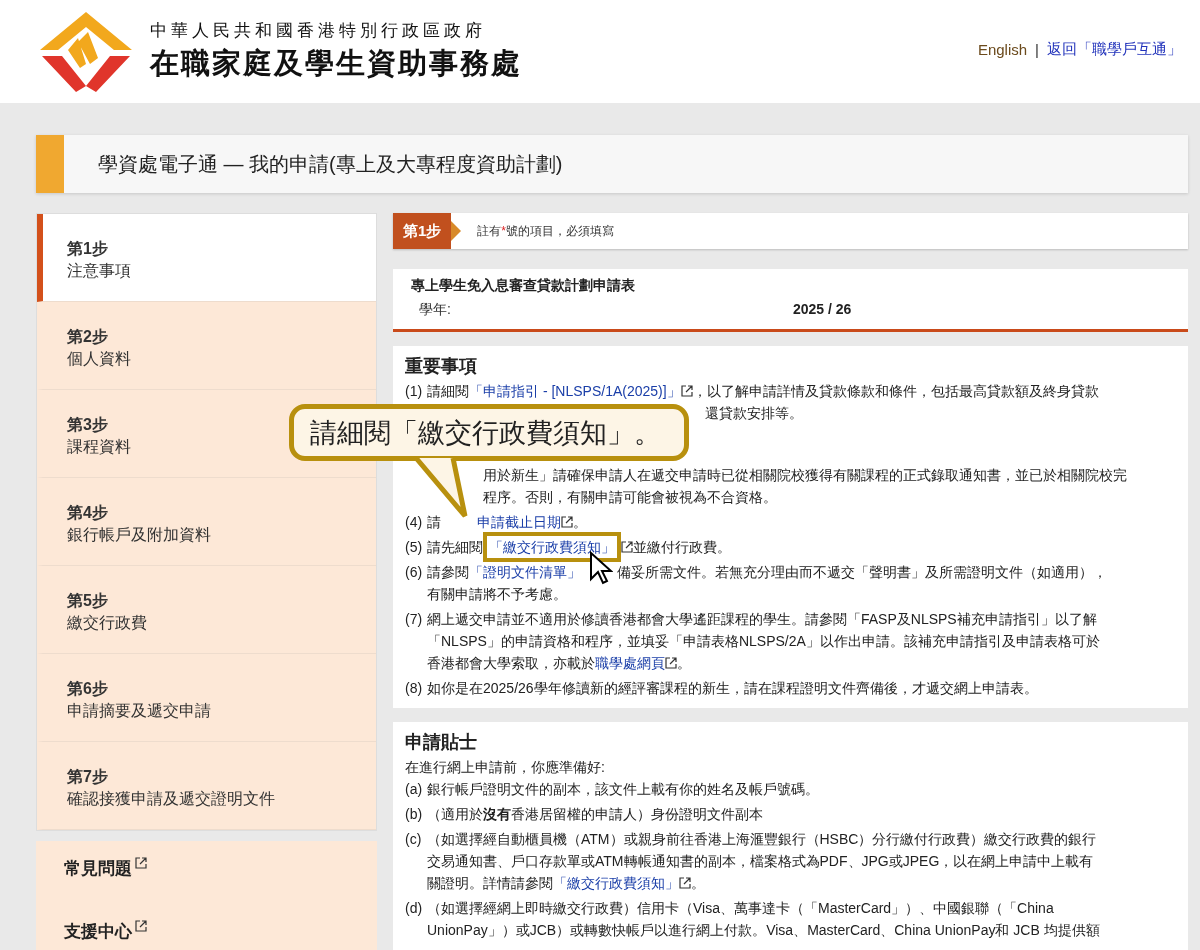  Describe the element at coordinates (318, 31) in the screenshot. I see `government-name: 中華人民共和國香港特別行政區政府` at that location.